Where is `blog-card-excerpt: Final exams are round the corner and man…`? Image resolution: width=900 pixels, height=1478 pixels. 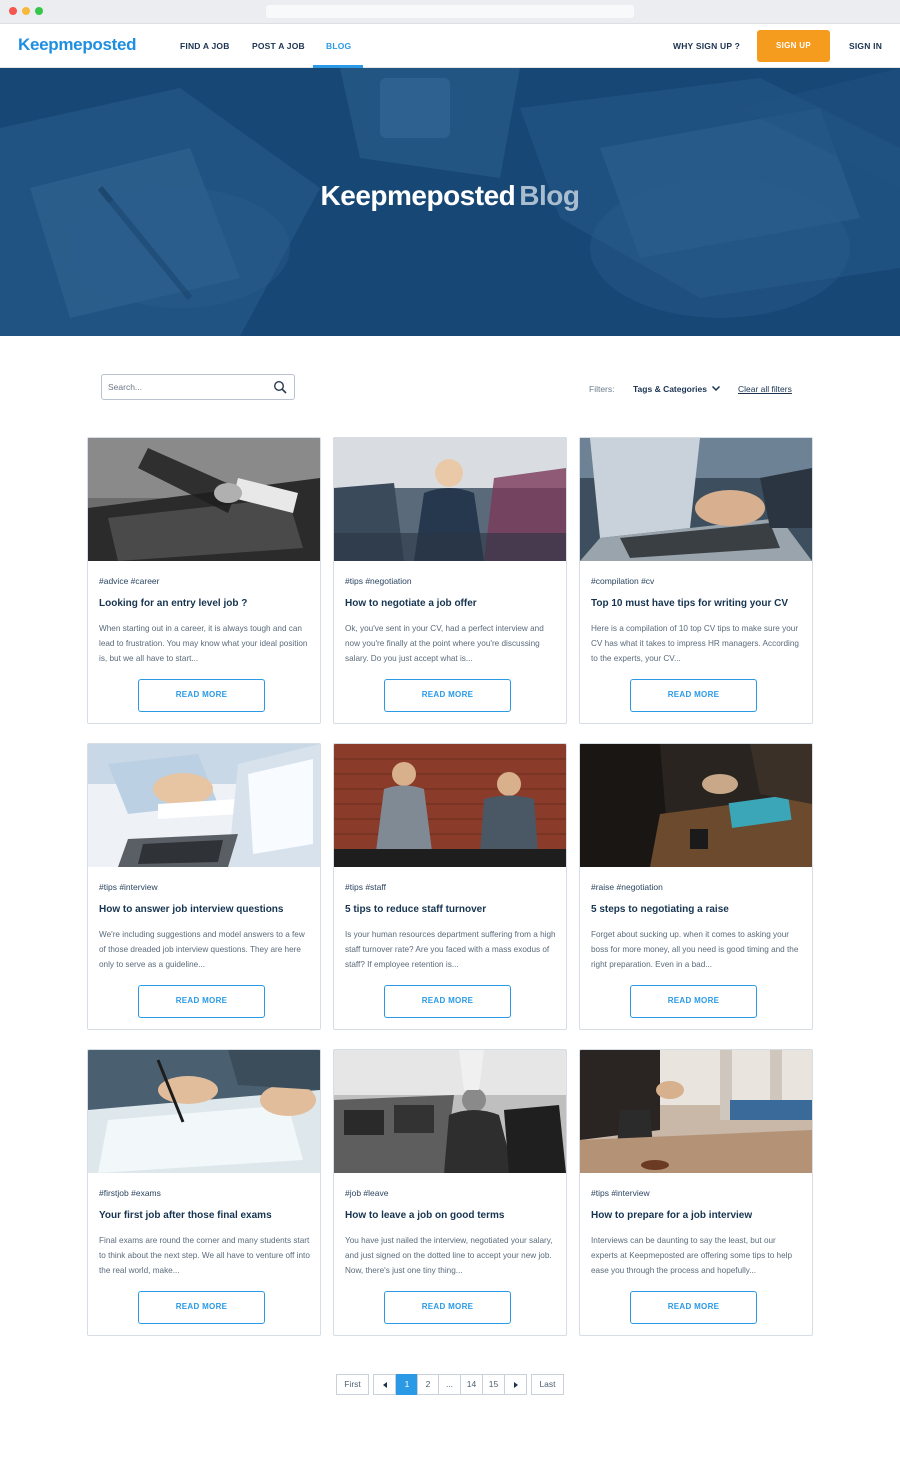 blog-card-excerpt: Final exams are round the corner and man… is located at coordinates (204, 1256).